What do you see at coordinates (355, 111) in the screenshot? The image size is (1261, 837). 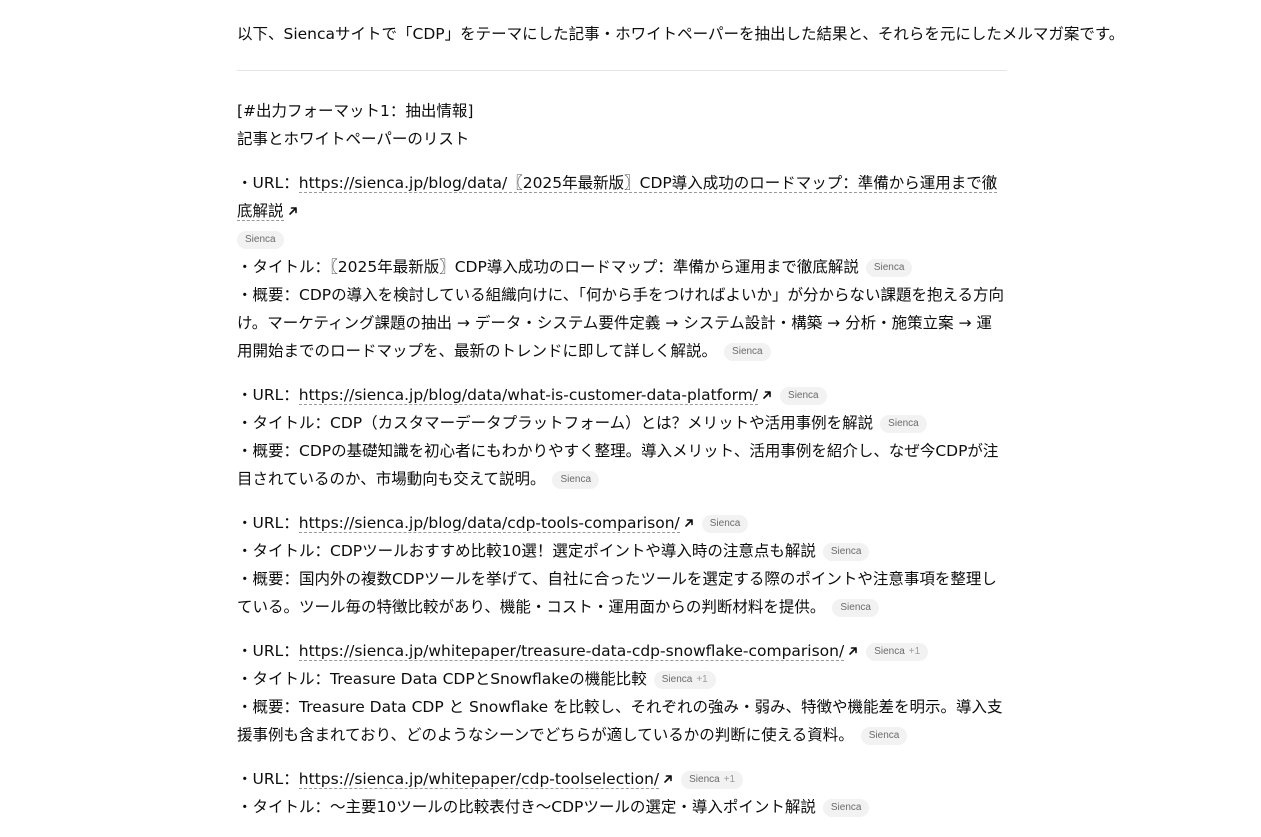 I see `section-heading: [#出力フォーマット1：抽出情報]` at bounding box center [355, 111].